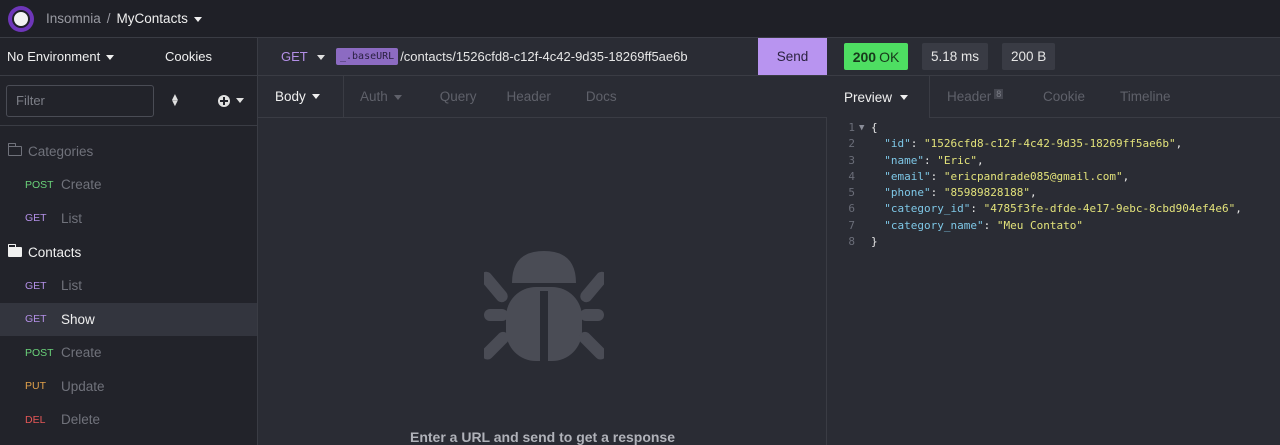 This screenshot has width=1280, height=445. What do you see at coordinates (865, 128) in the screenshot?
I see `fold-toggle-icon: ▼` at bounding box center [865, 128].